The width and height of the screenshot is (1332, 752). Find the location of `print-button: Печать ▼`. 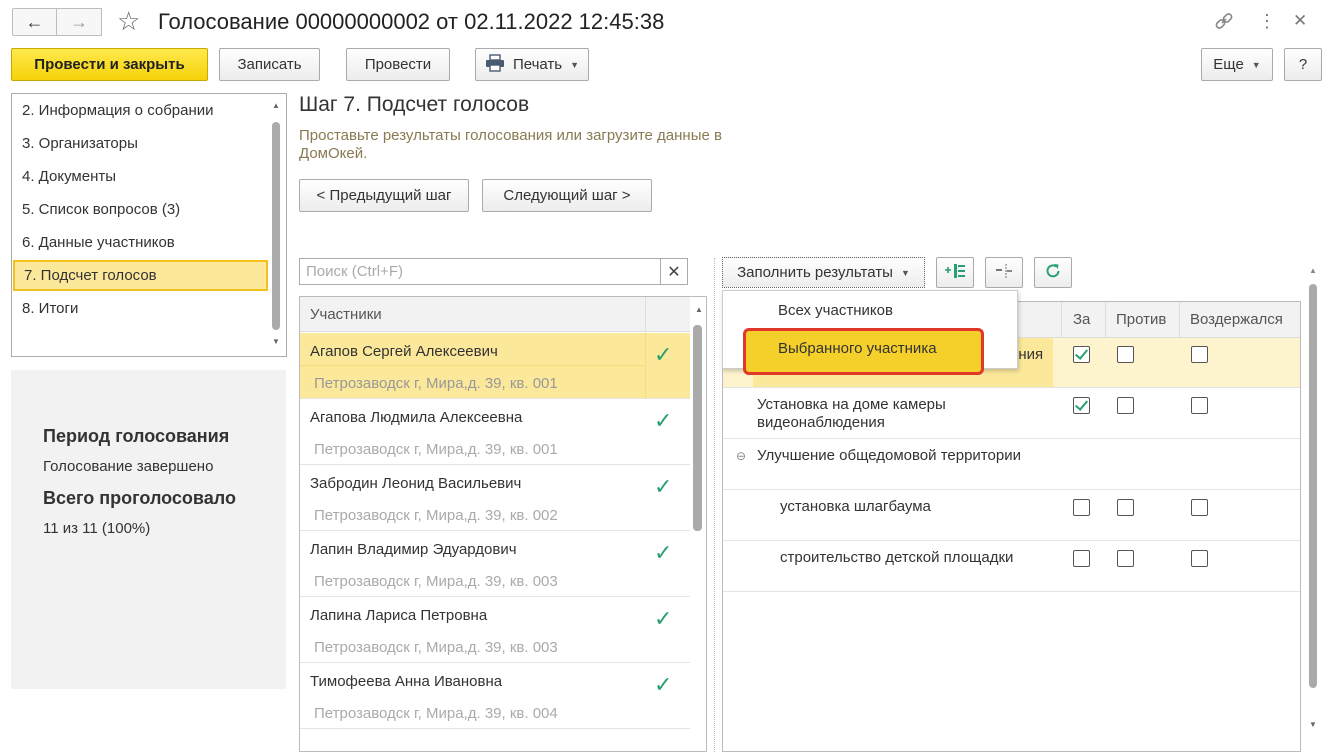

print-button: Печать ▼ is located at coordinates (532, 64).